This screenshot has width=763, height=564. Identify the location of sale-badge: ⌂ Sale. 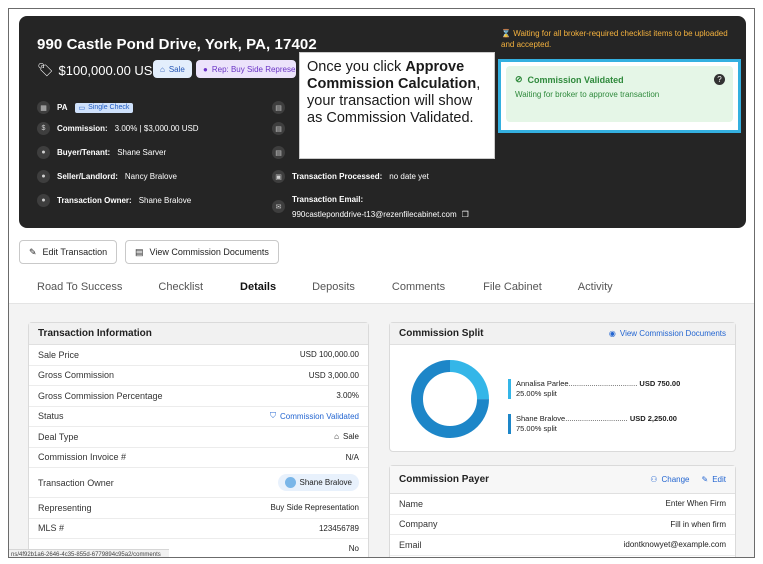
(172, 69).